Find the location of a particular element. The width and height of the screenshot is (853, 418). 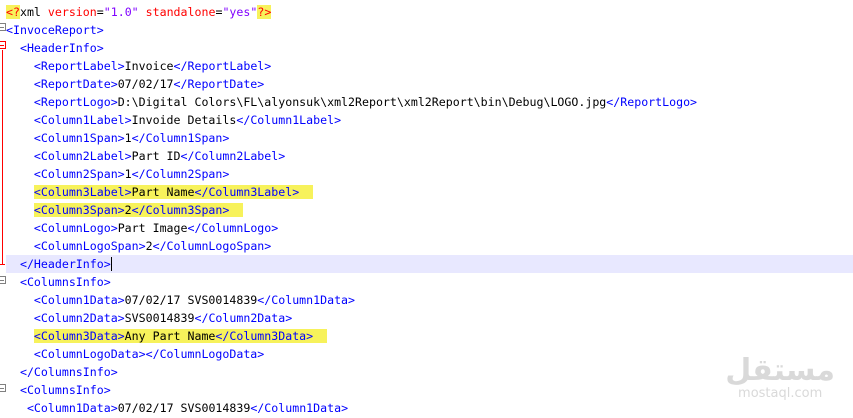

code-token: <Column3Data> is located at coordinates (79, 336).